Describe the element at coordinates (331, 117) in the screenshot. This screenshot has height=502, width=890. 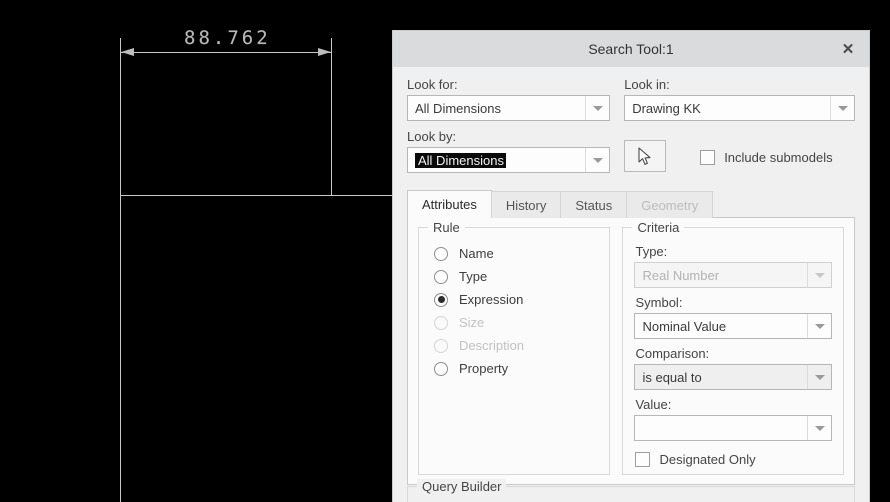
I see `extension-line-right` at that location.